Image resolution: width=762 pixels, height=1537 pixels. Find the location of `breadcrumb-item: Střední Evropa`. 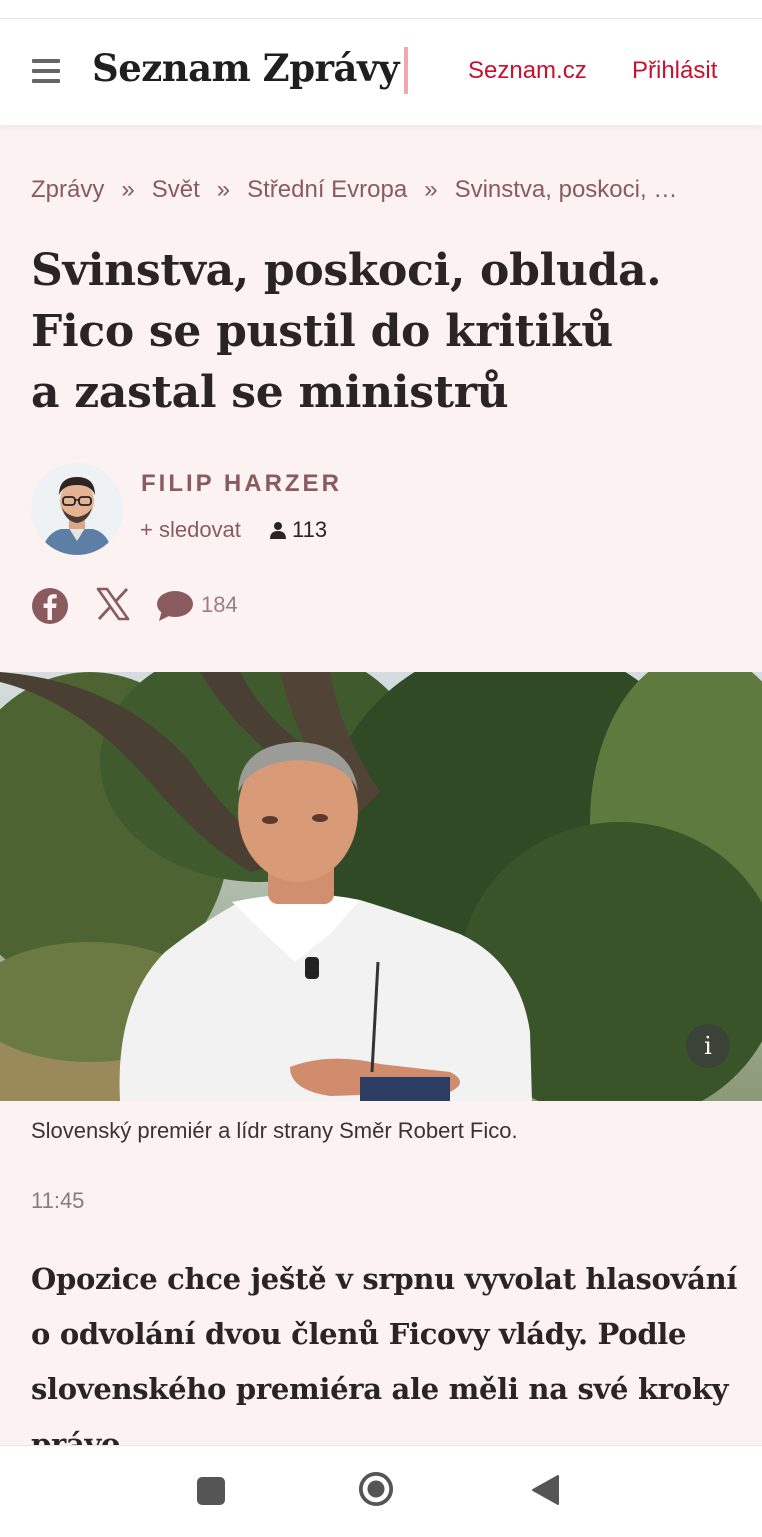

breadcrumb-item: Střední Evropa is located at coordinates (327, 189).